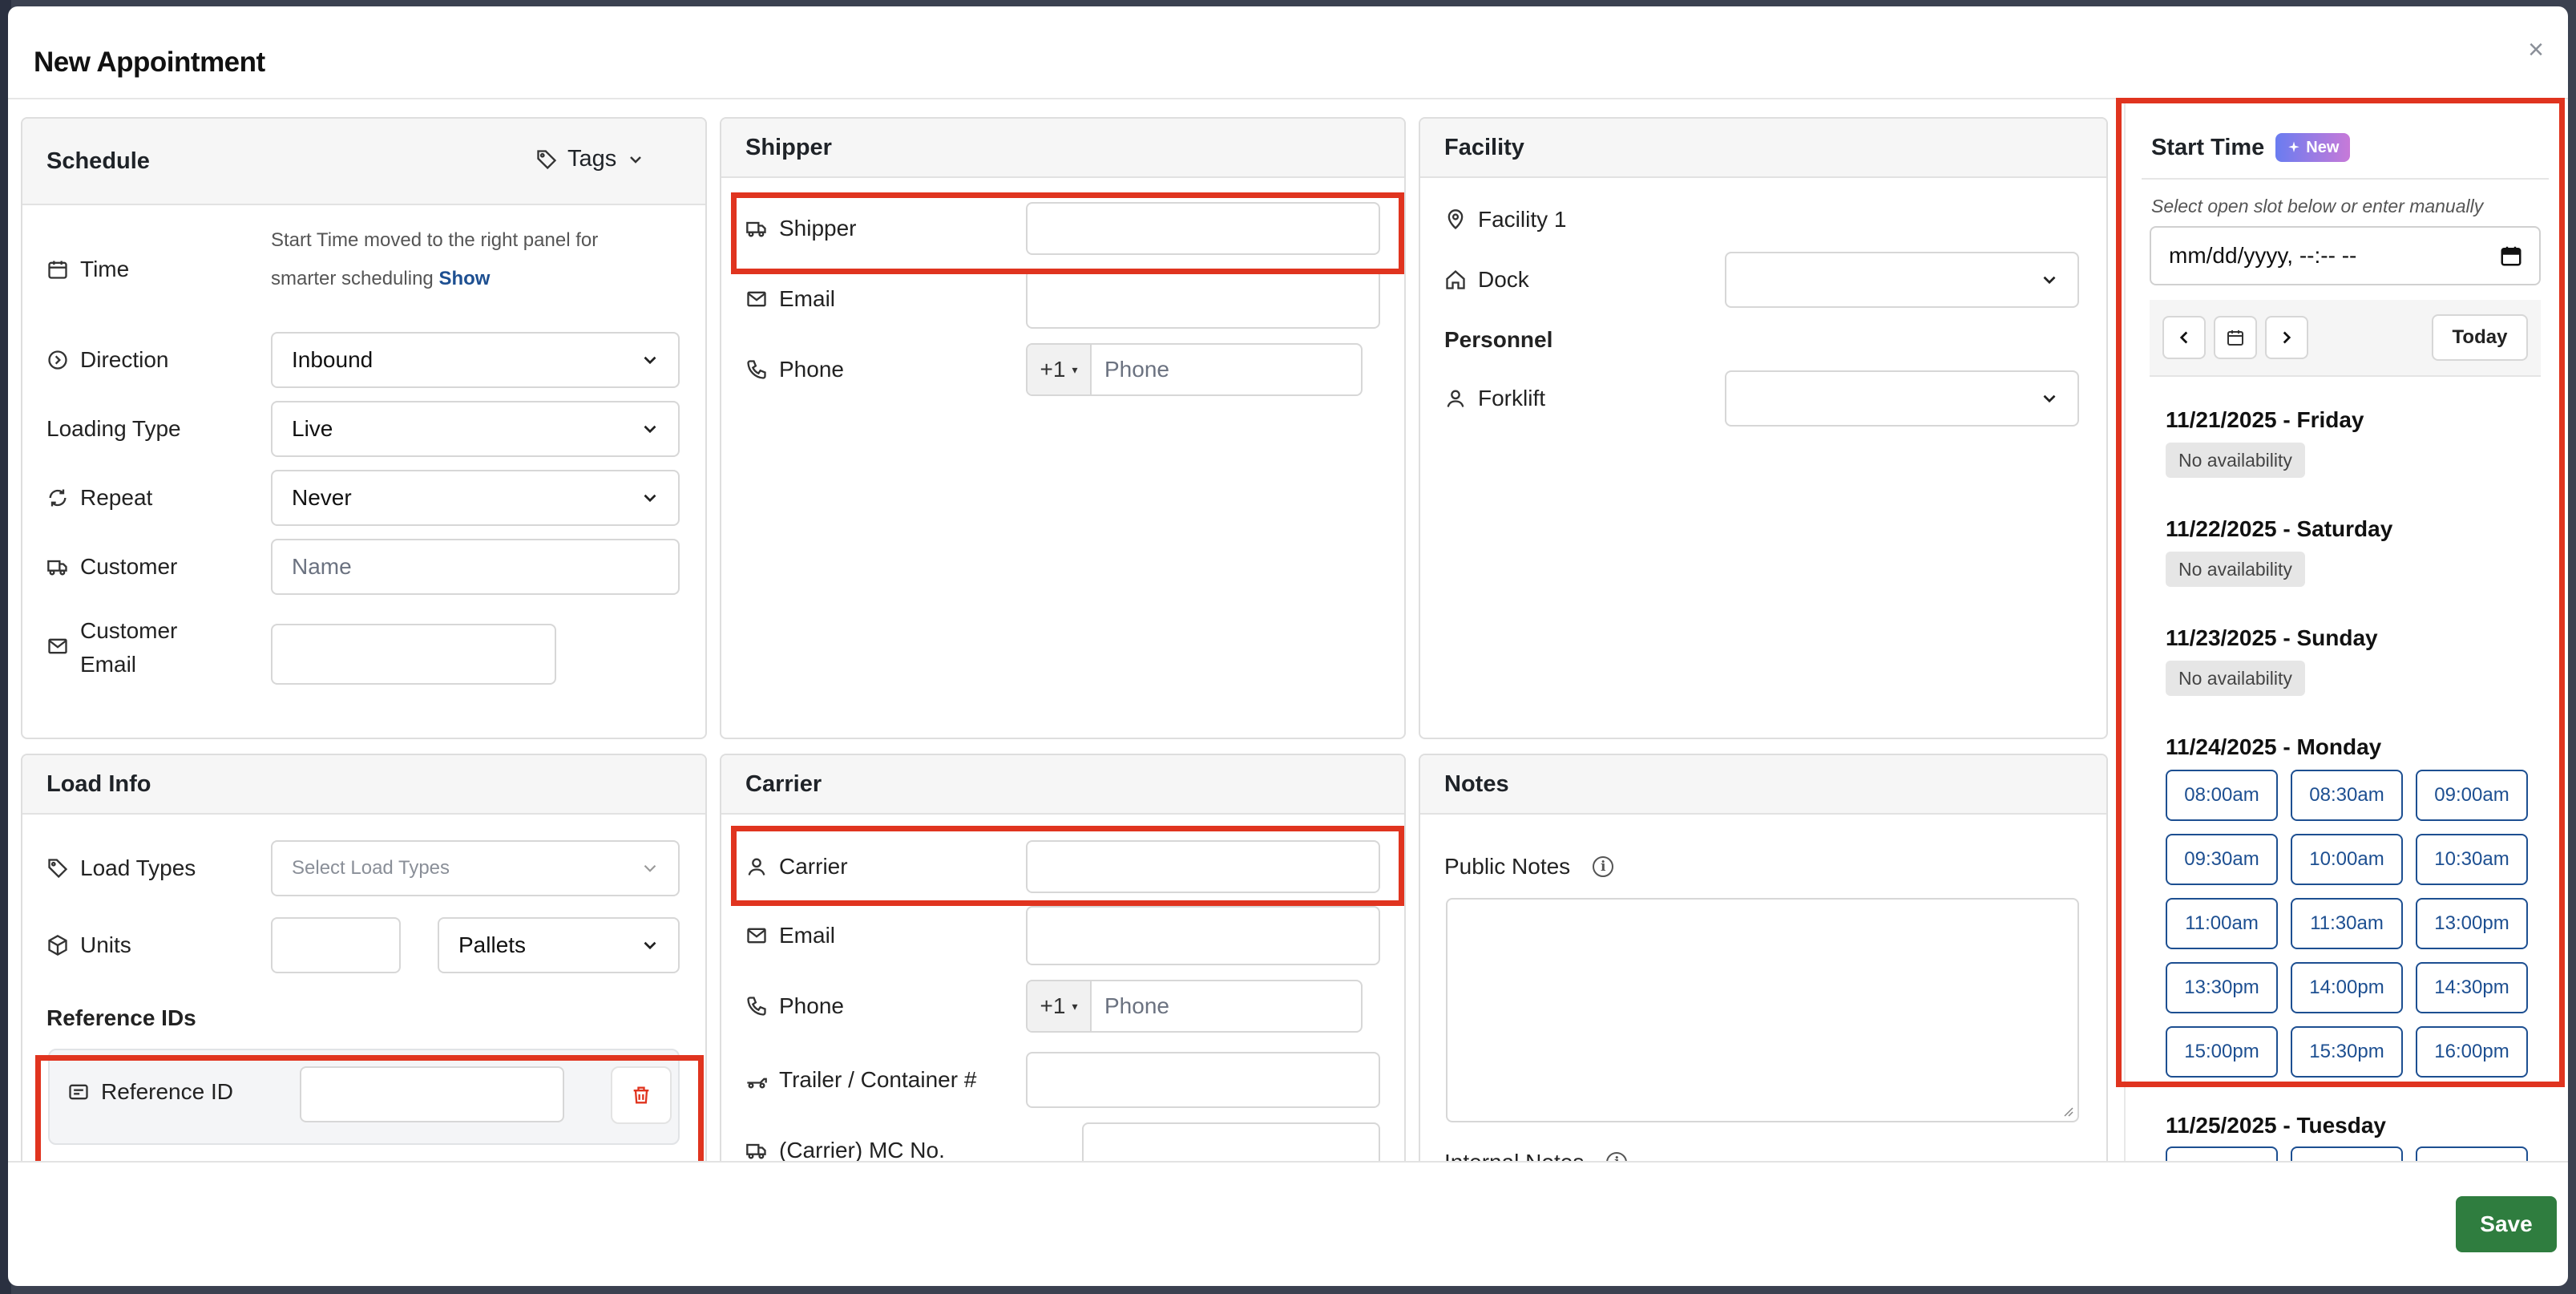 The width and height of the screenshot is (2576, 1294). What do you see at coordinates (1203, 229) in the screenshot?
I see `shipper-input` at bounding box center [1203, 229].